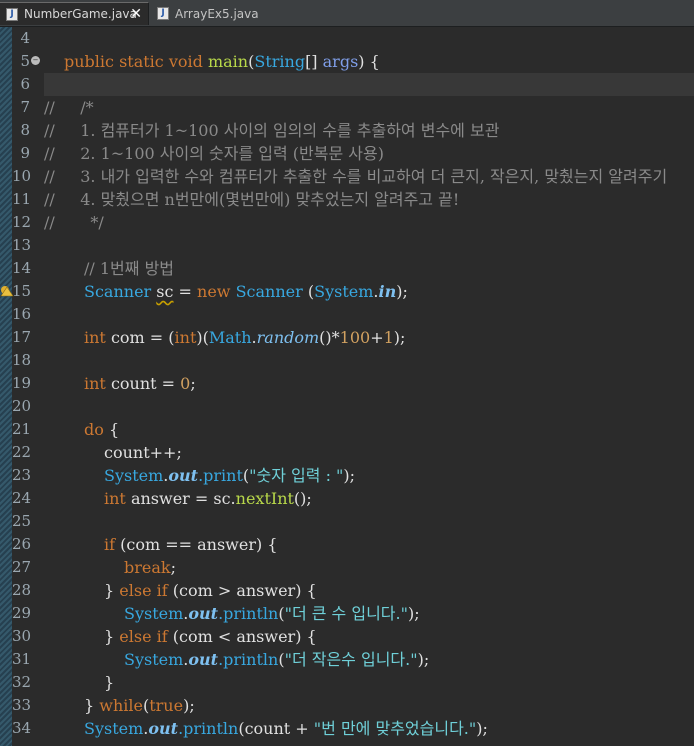  I want to click on line-number: 24, so click(22, 498).